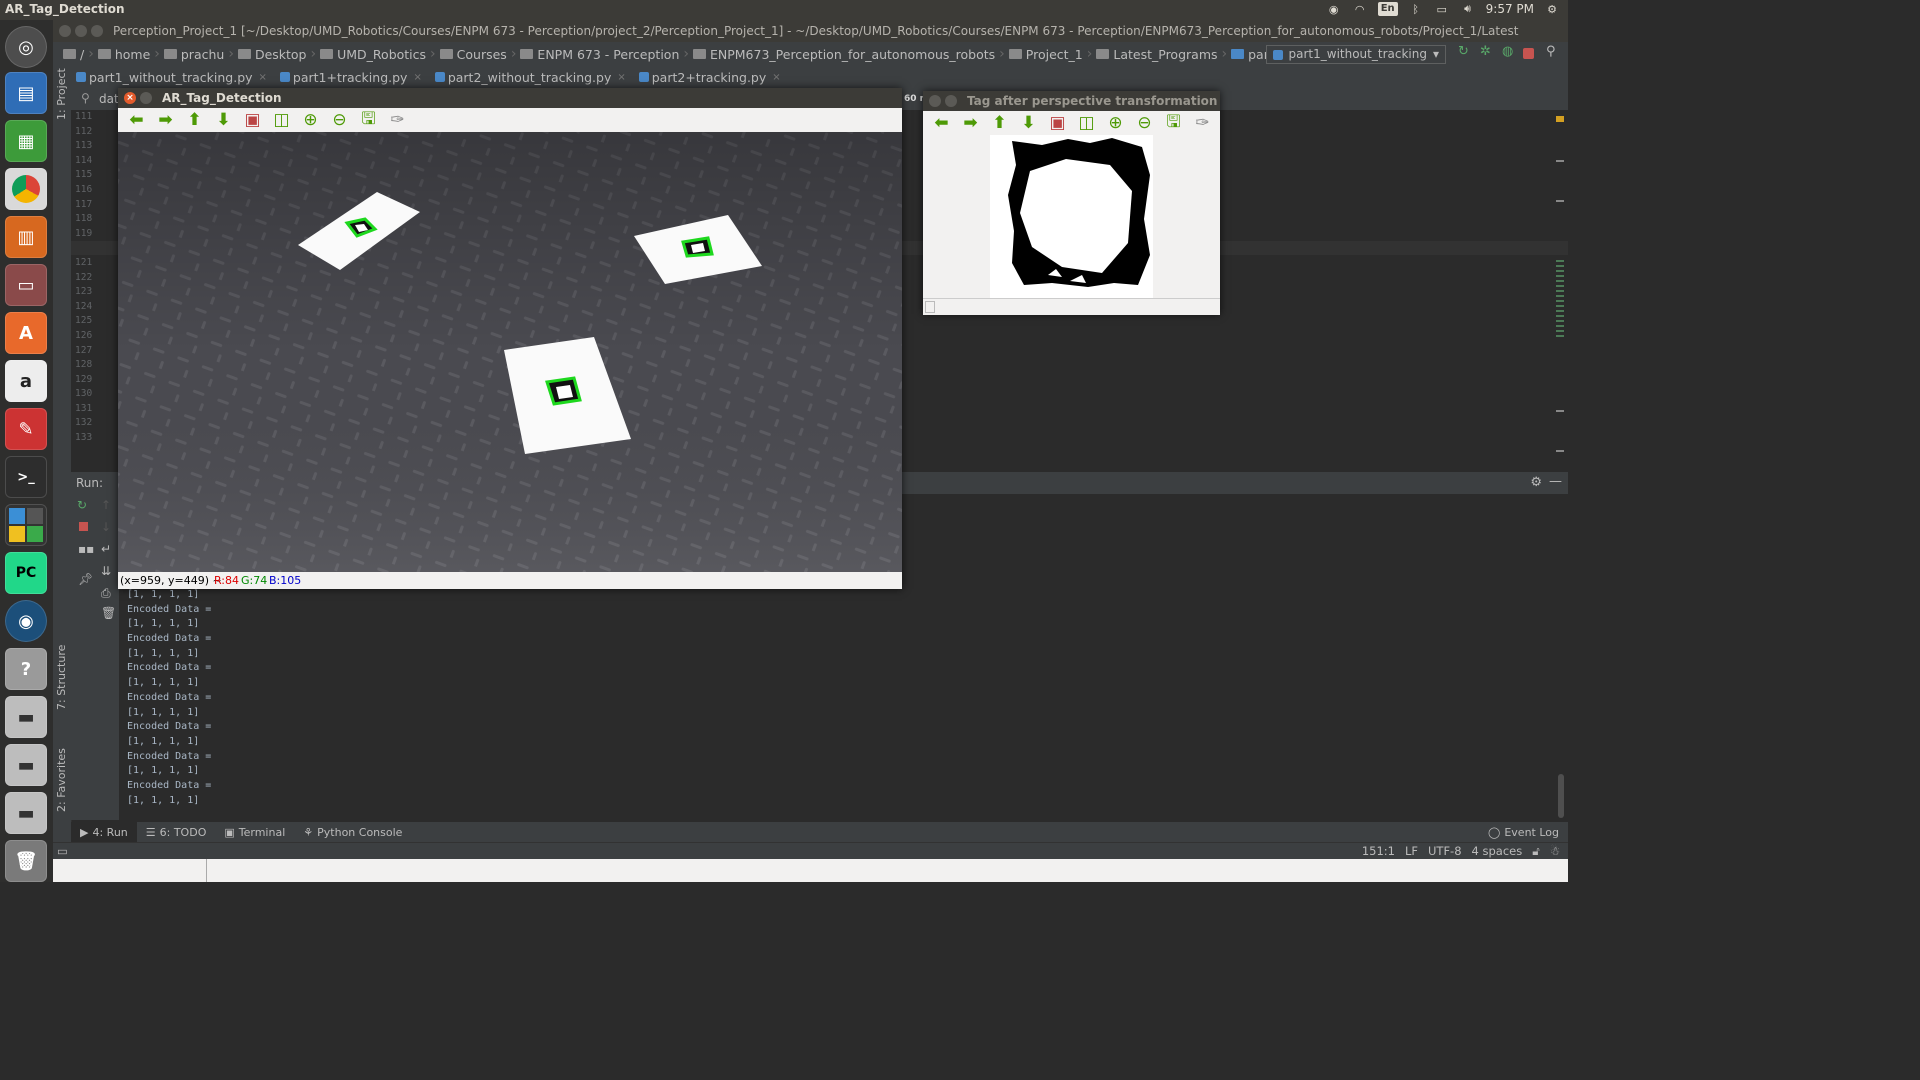 The width and height of the screenshot is (1920, 1080). What do you see at coordinates (1468, 9) in the screenshot?
I see `volume-icon: 🔊︎` at bounding box center [1468, 9].